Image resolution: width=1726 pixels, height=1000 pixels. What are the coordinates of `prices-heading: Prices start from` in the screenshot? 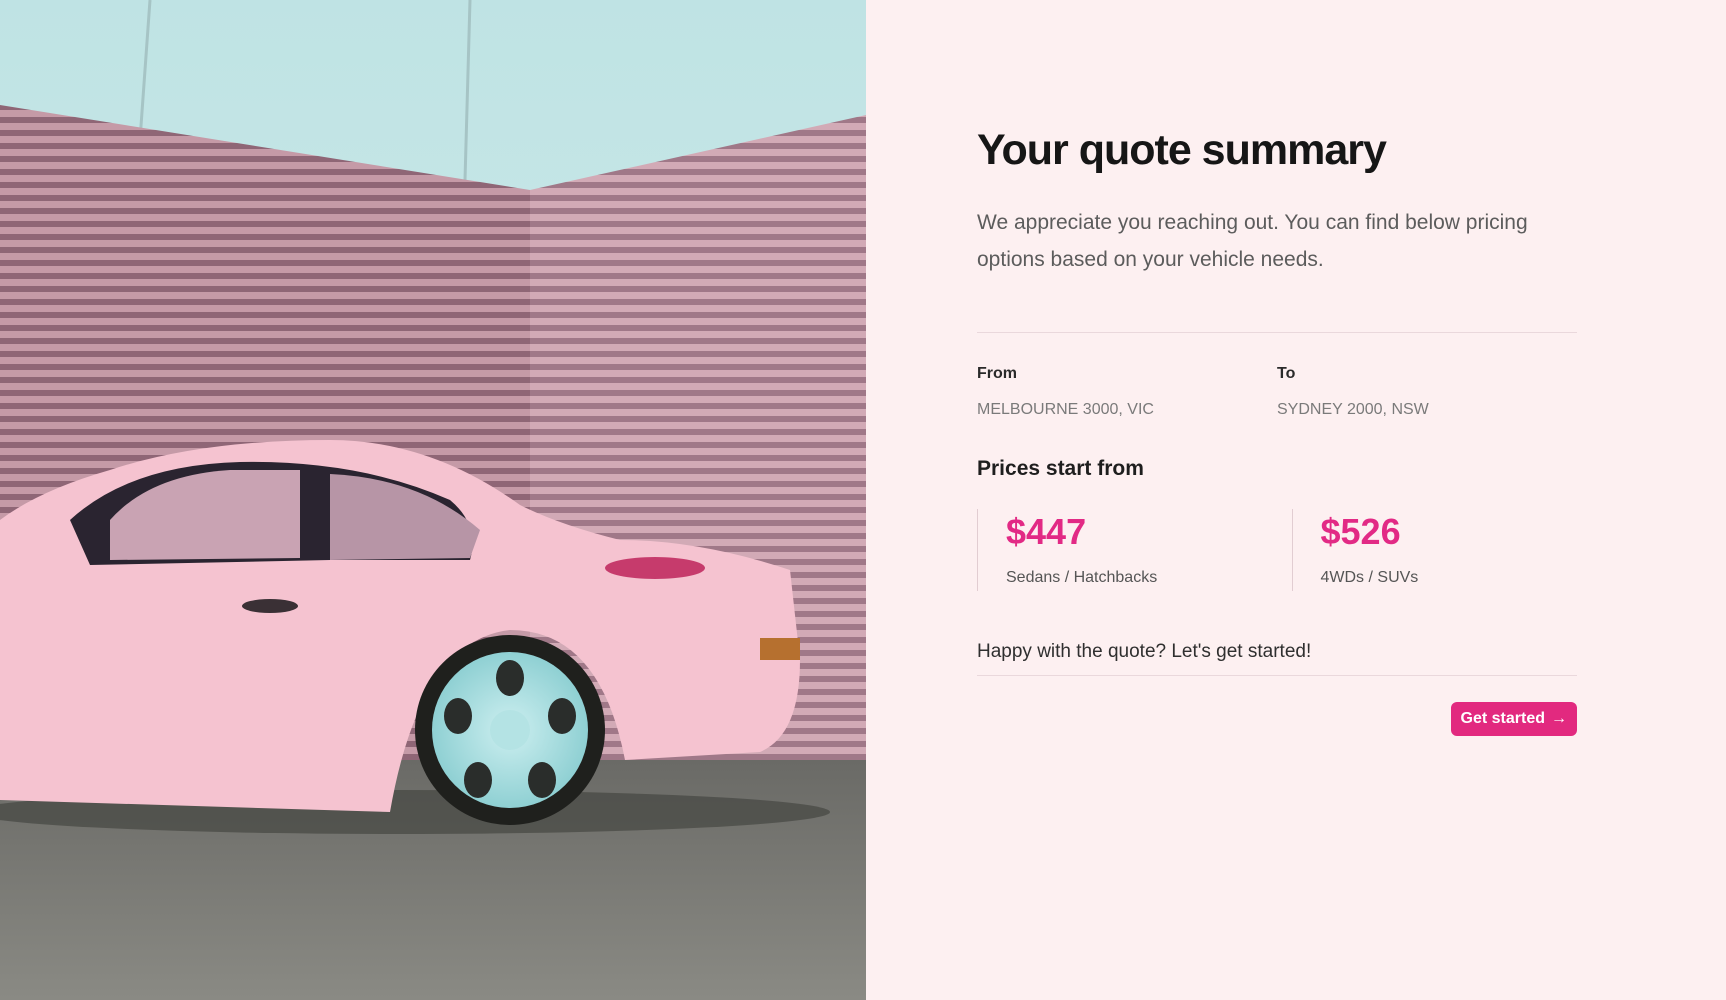 It's located at (1060, 468).